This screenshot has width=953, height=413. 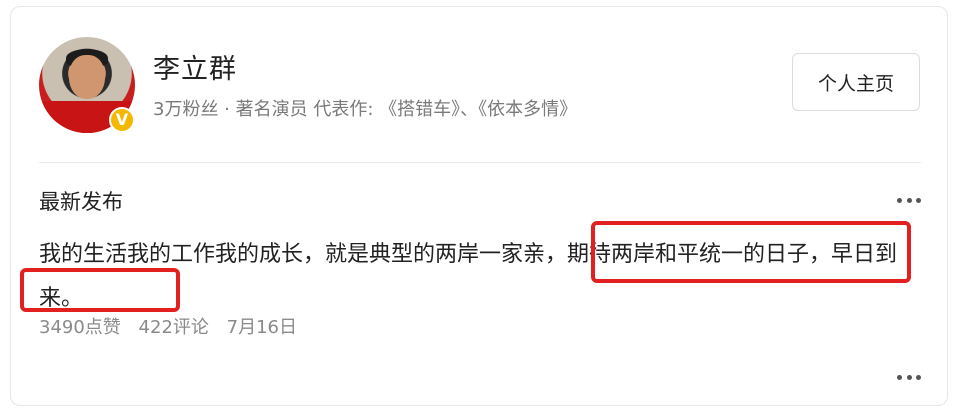 I want to click on profile-homepage-button: 个人主页, so click(x=856, y=82).